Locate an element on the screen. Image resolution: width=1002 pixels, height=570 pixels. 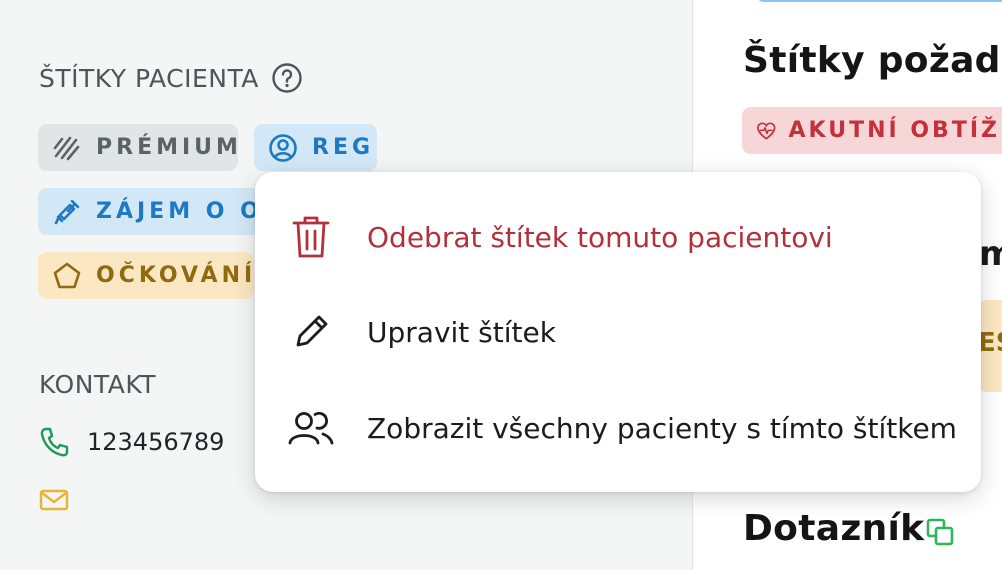
pencil-icon is located at coordinates (311, 332).